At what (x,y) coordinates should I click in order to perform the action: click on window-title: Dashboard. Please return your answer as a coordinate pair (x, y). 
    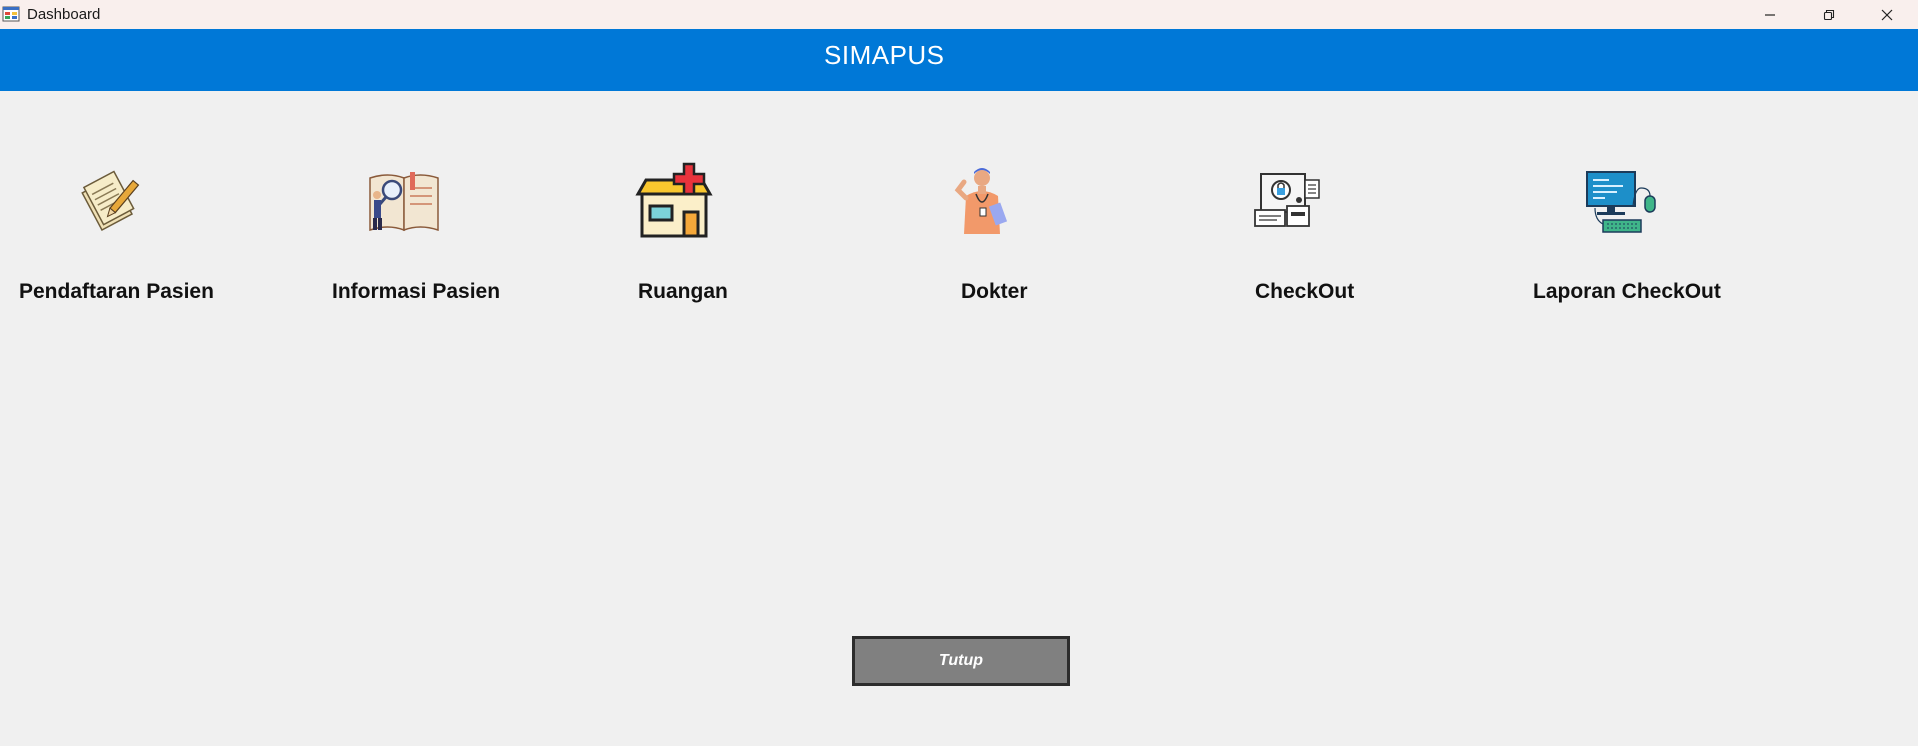
    Looking at the image, I should click on (64, 14).